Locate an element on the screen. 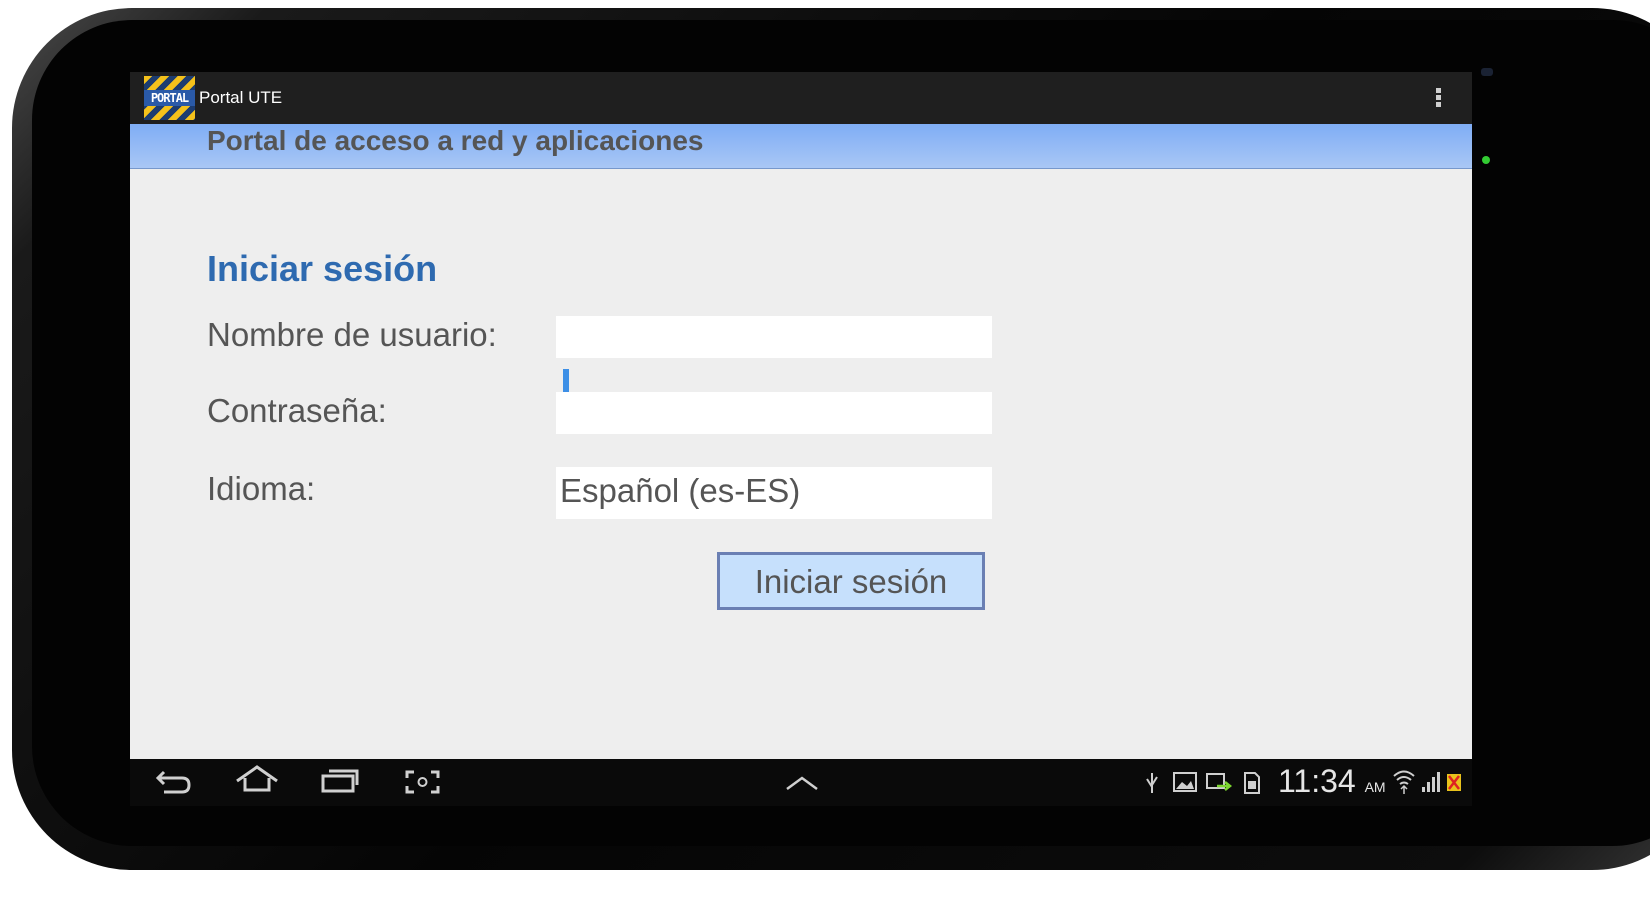 Image resolution: width=1650 pixels, height=914 pixels. login-heading: Iniciar sesión is located at coordinates (322, 268).